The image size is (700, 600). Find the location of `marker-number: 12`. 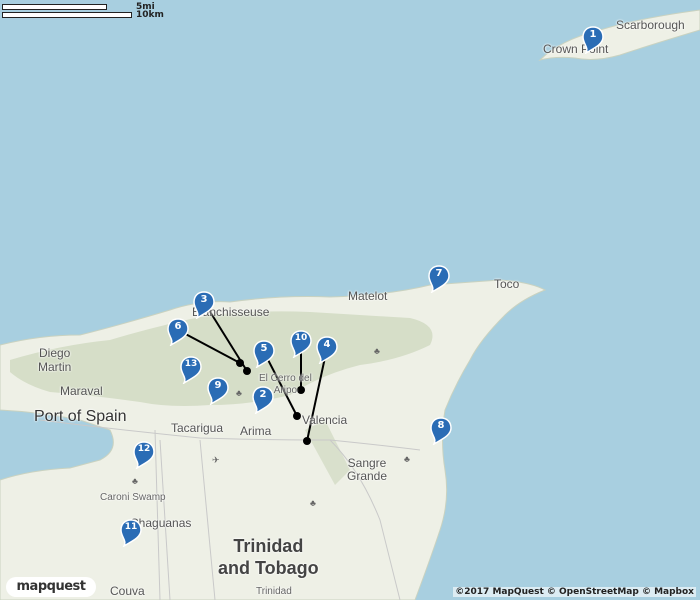

marker-number: 12 is located at coordinates (144, 449).